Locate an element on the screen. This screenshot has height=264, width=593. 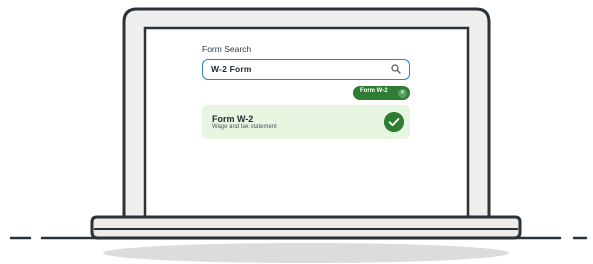
check-circle-icon is located at coordinates (394, 122).